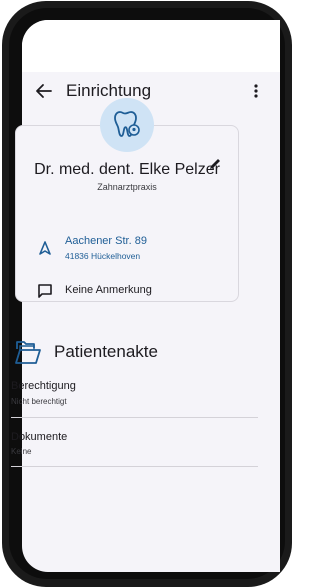 This screenshot has width=320, height=587. I want to click on documents-value: Keine, so click(21, 451).